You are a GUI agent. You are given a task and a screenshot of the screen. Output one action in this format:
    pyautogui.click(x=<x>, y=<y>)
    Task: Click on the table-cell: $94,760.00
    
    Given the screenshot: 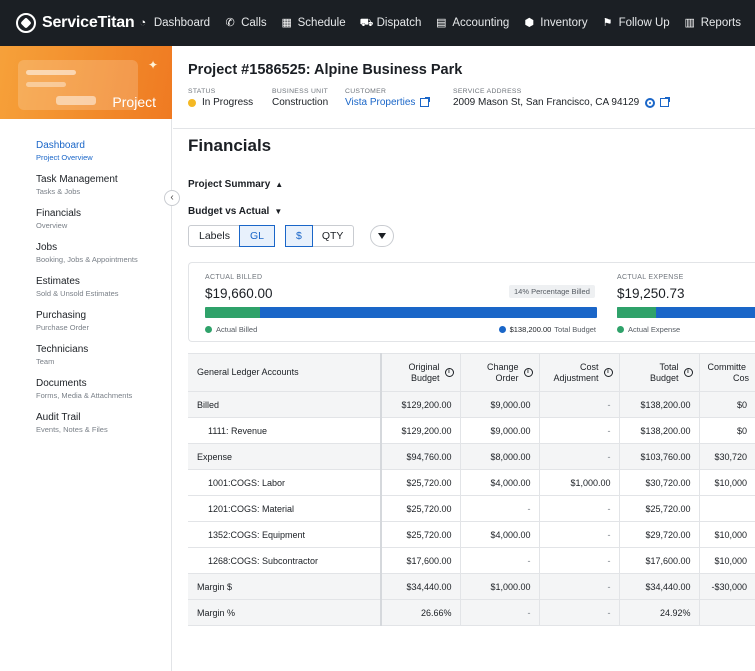 What is the action you would take?
    pyautogui.click(x=421, y=456)
    